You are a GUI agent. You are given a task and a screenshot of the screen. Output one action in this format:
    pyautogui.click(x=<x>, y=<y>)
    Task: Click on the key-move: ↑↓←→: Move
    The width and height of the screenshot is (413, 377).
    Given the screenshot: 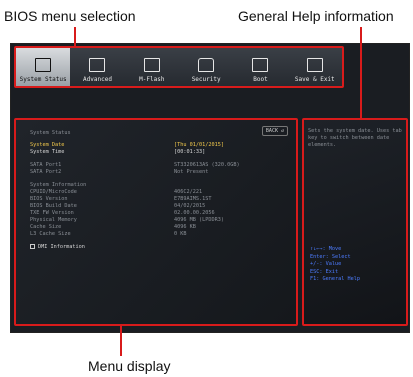 What is the action you would take?
    pyautogui.click(x=326, y=249)
    